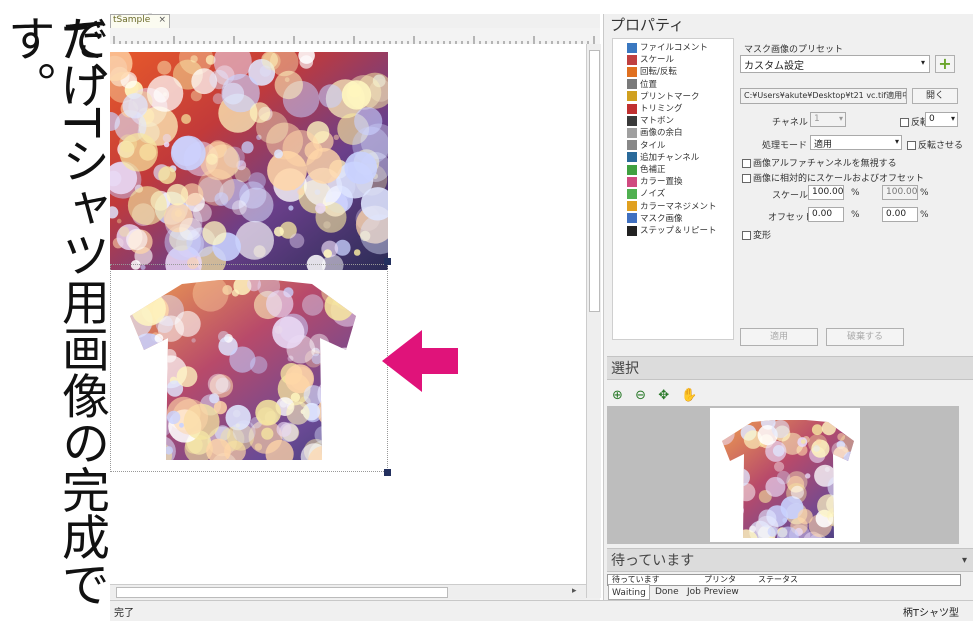 The image size is (973, 635). I want to click on tree-item: トリミング, so click(655, 108).